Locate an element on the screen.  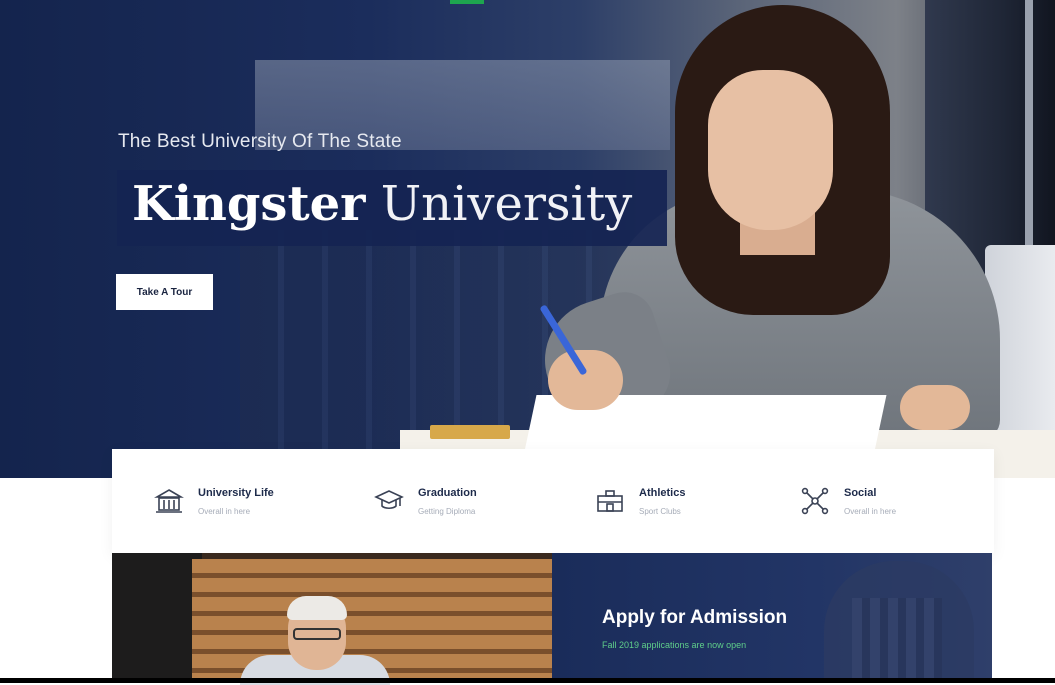
stadium-icon is located at coordinates (610, 501).